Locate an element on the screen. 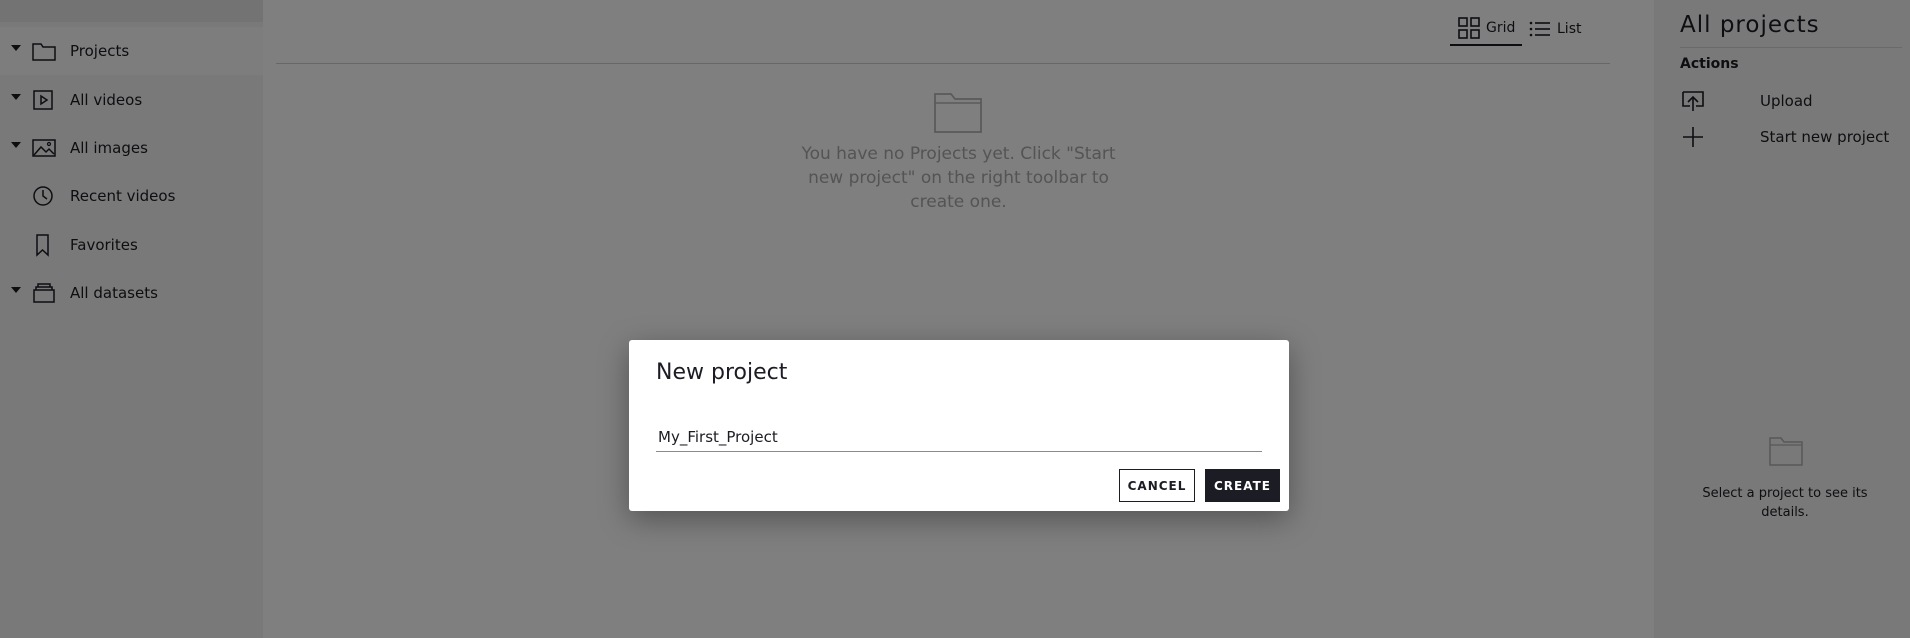 The height and width of the screenshot is (638, 1910). new-project-dialog: New project CANCEL CREATE is located at coordinates (959, 425).